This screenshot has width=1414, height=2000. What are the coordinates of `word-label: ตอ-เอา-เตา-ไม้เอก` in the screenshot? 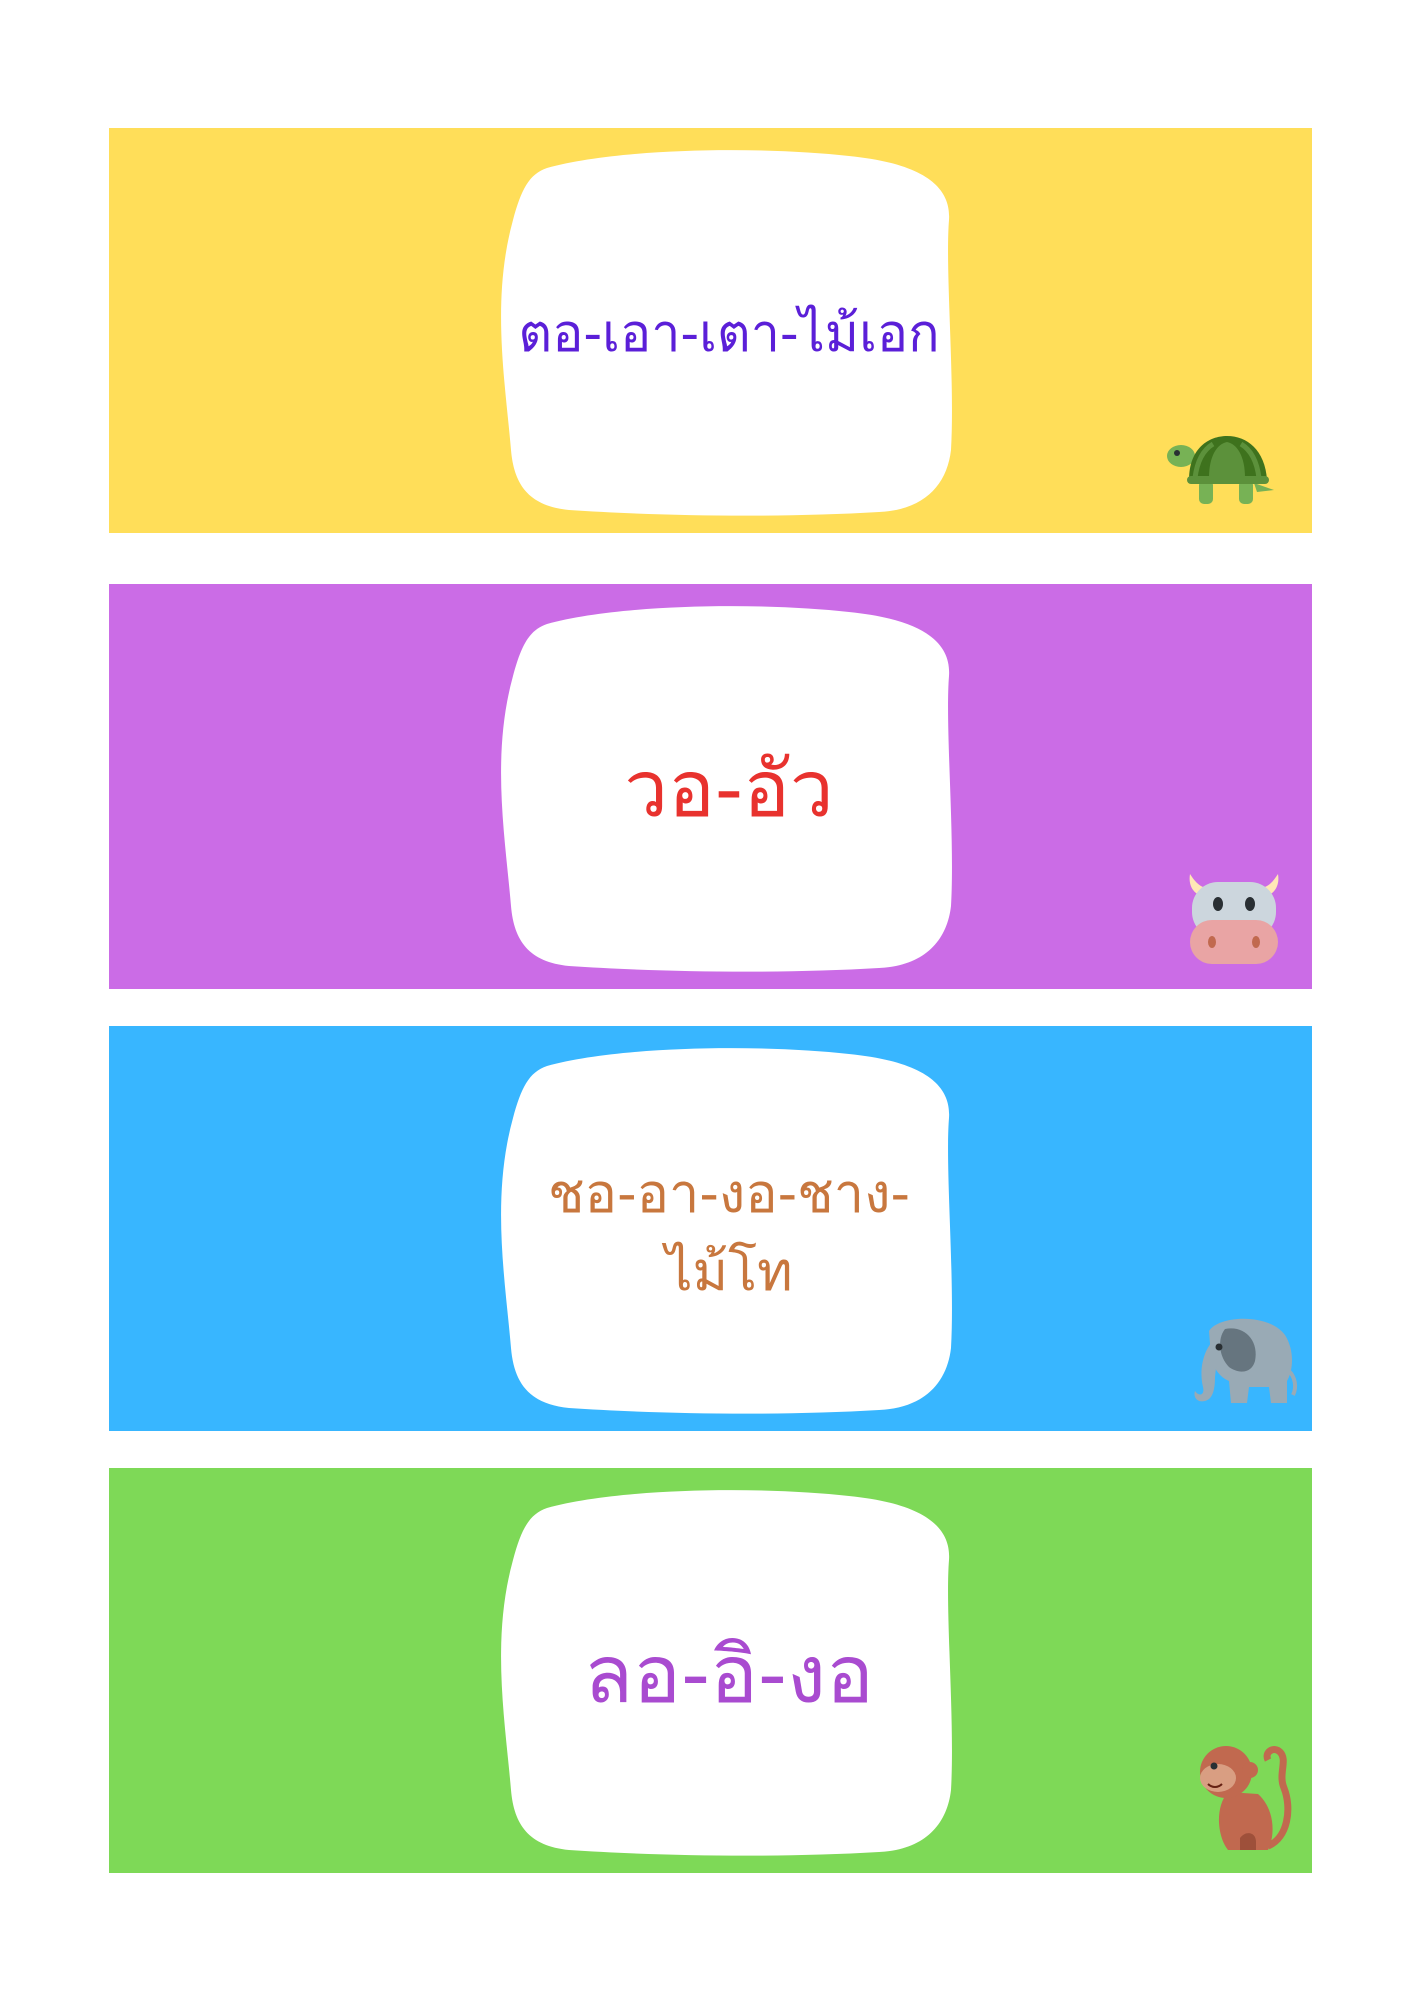 It's located at (729, 334).